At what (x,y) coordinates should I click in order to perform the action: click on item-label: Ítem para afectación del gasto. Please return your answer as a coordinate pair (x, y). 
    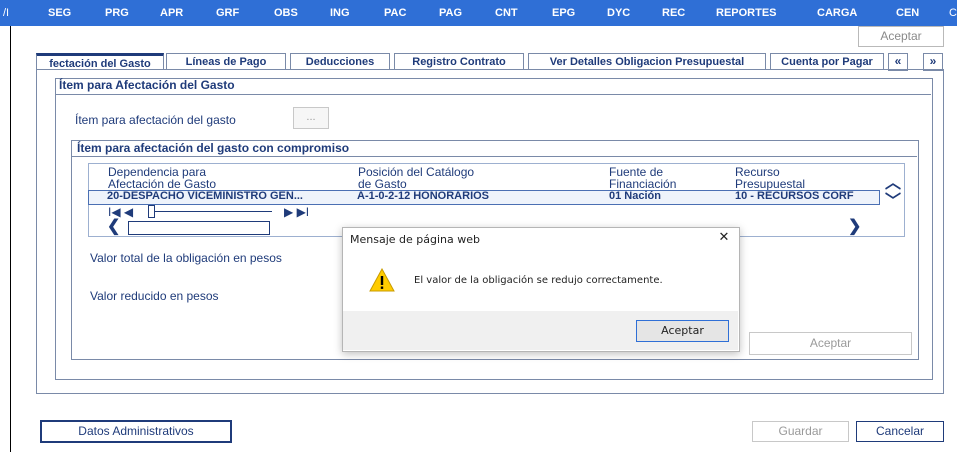
    Looking at the image, I should click on (155, 120).